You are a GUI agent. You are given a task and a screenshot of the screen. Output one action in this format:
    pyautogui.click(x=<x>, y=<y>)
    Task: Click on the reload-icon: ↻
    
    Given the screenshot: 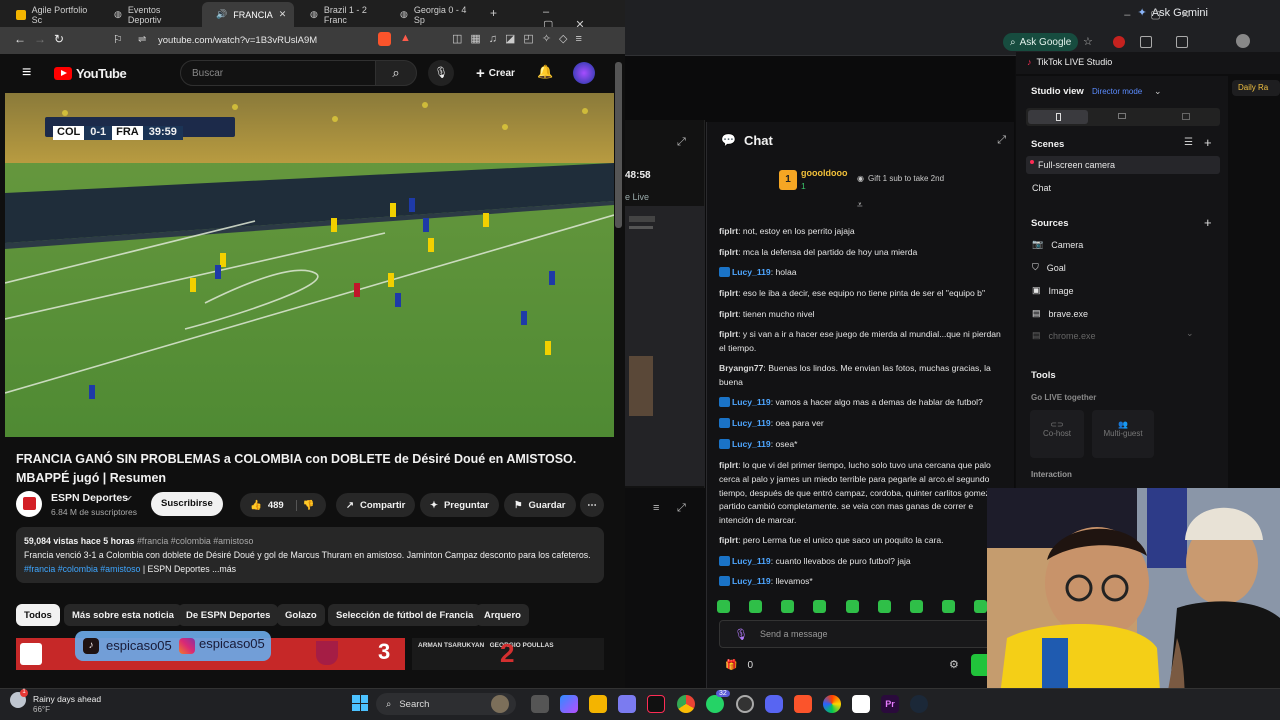 What is the action you would take?
    pyautogui.click(x=59, y=39)
    